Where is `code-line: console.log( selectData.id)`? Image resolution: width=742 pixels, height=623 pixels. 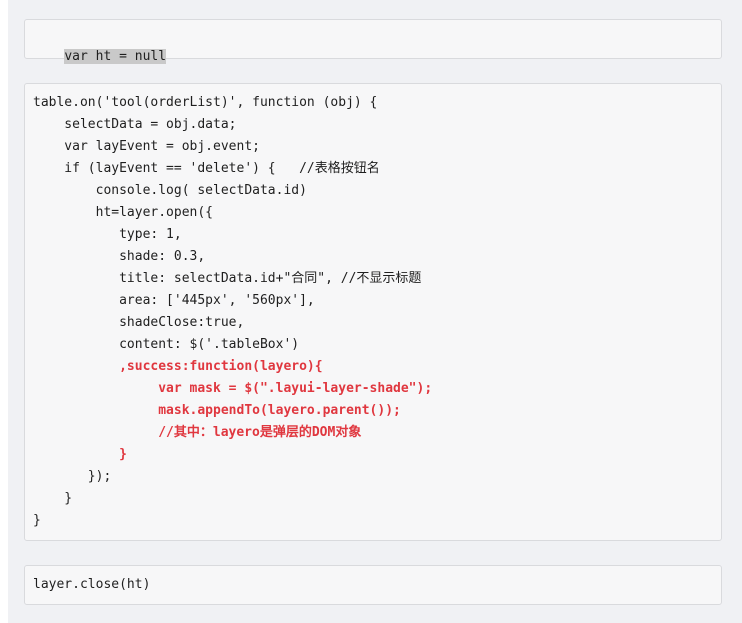
code-line: console.log( selectData.id) is located at coordinates (170, 190).